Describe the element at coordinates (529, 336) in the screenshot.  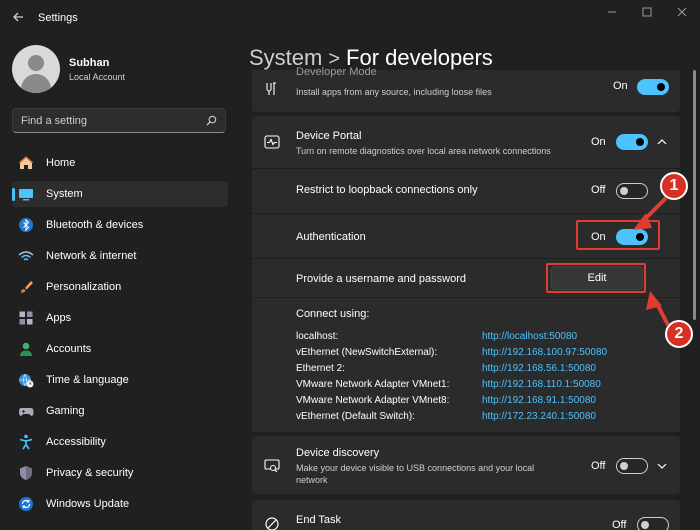
I see `connection-url: http://localhost:50080` at that location.